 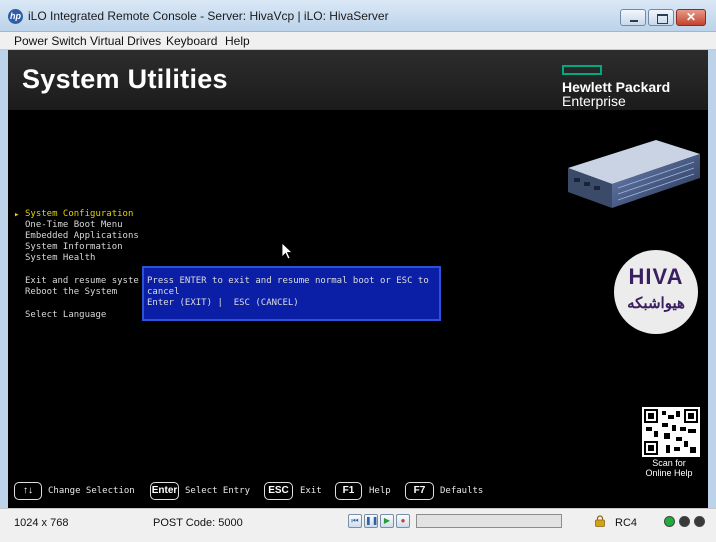 I want to click on pause-icon: ❚❚, so click(x=372, y=520).